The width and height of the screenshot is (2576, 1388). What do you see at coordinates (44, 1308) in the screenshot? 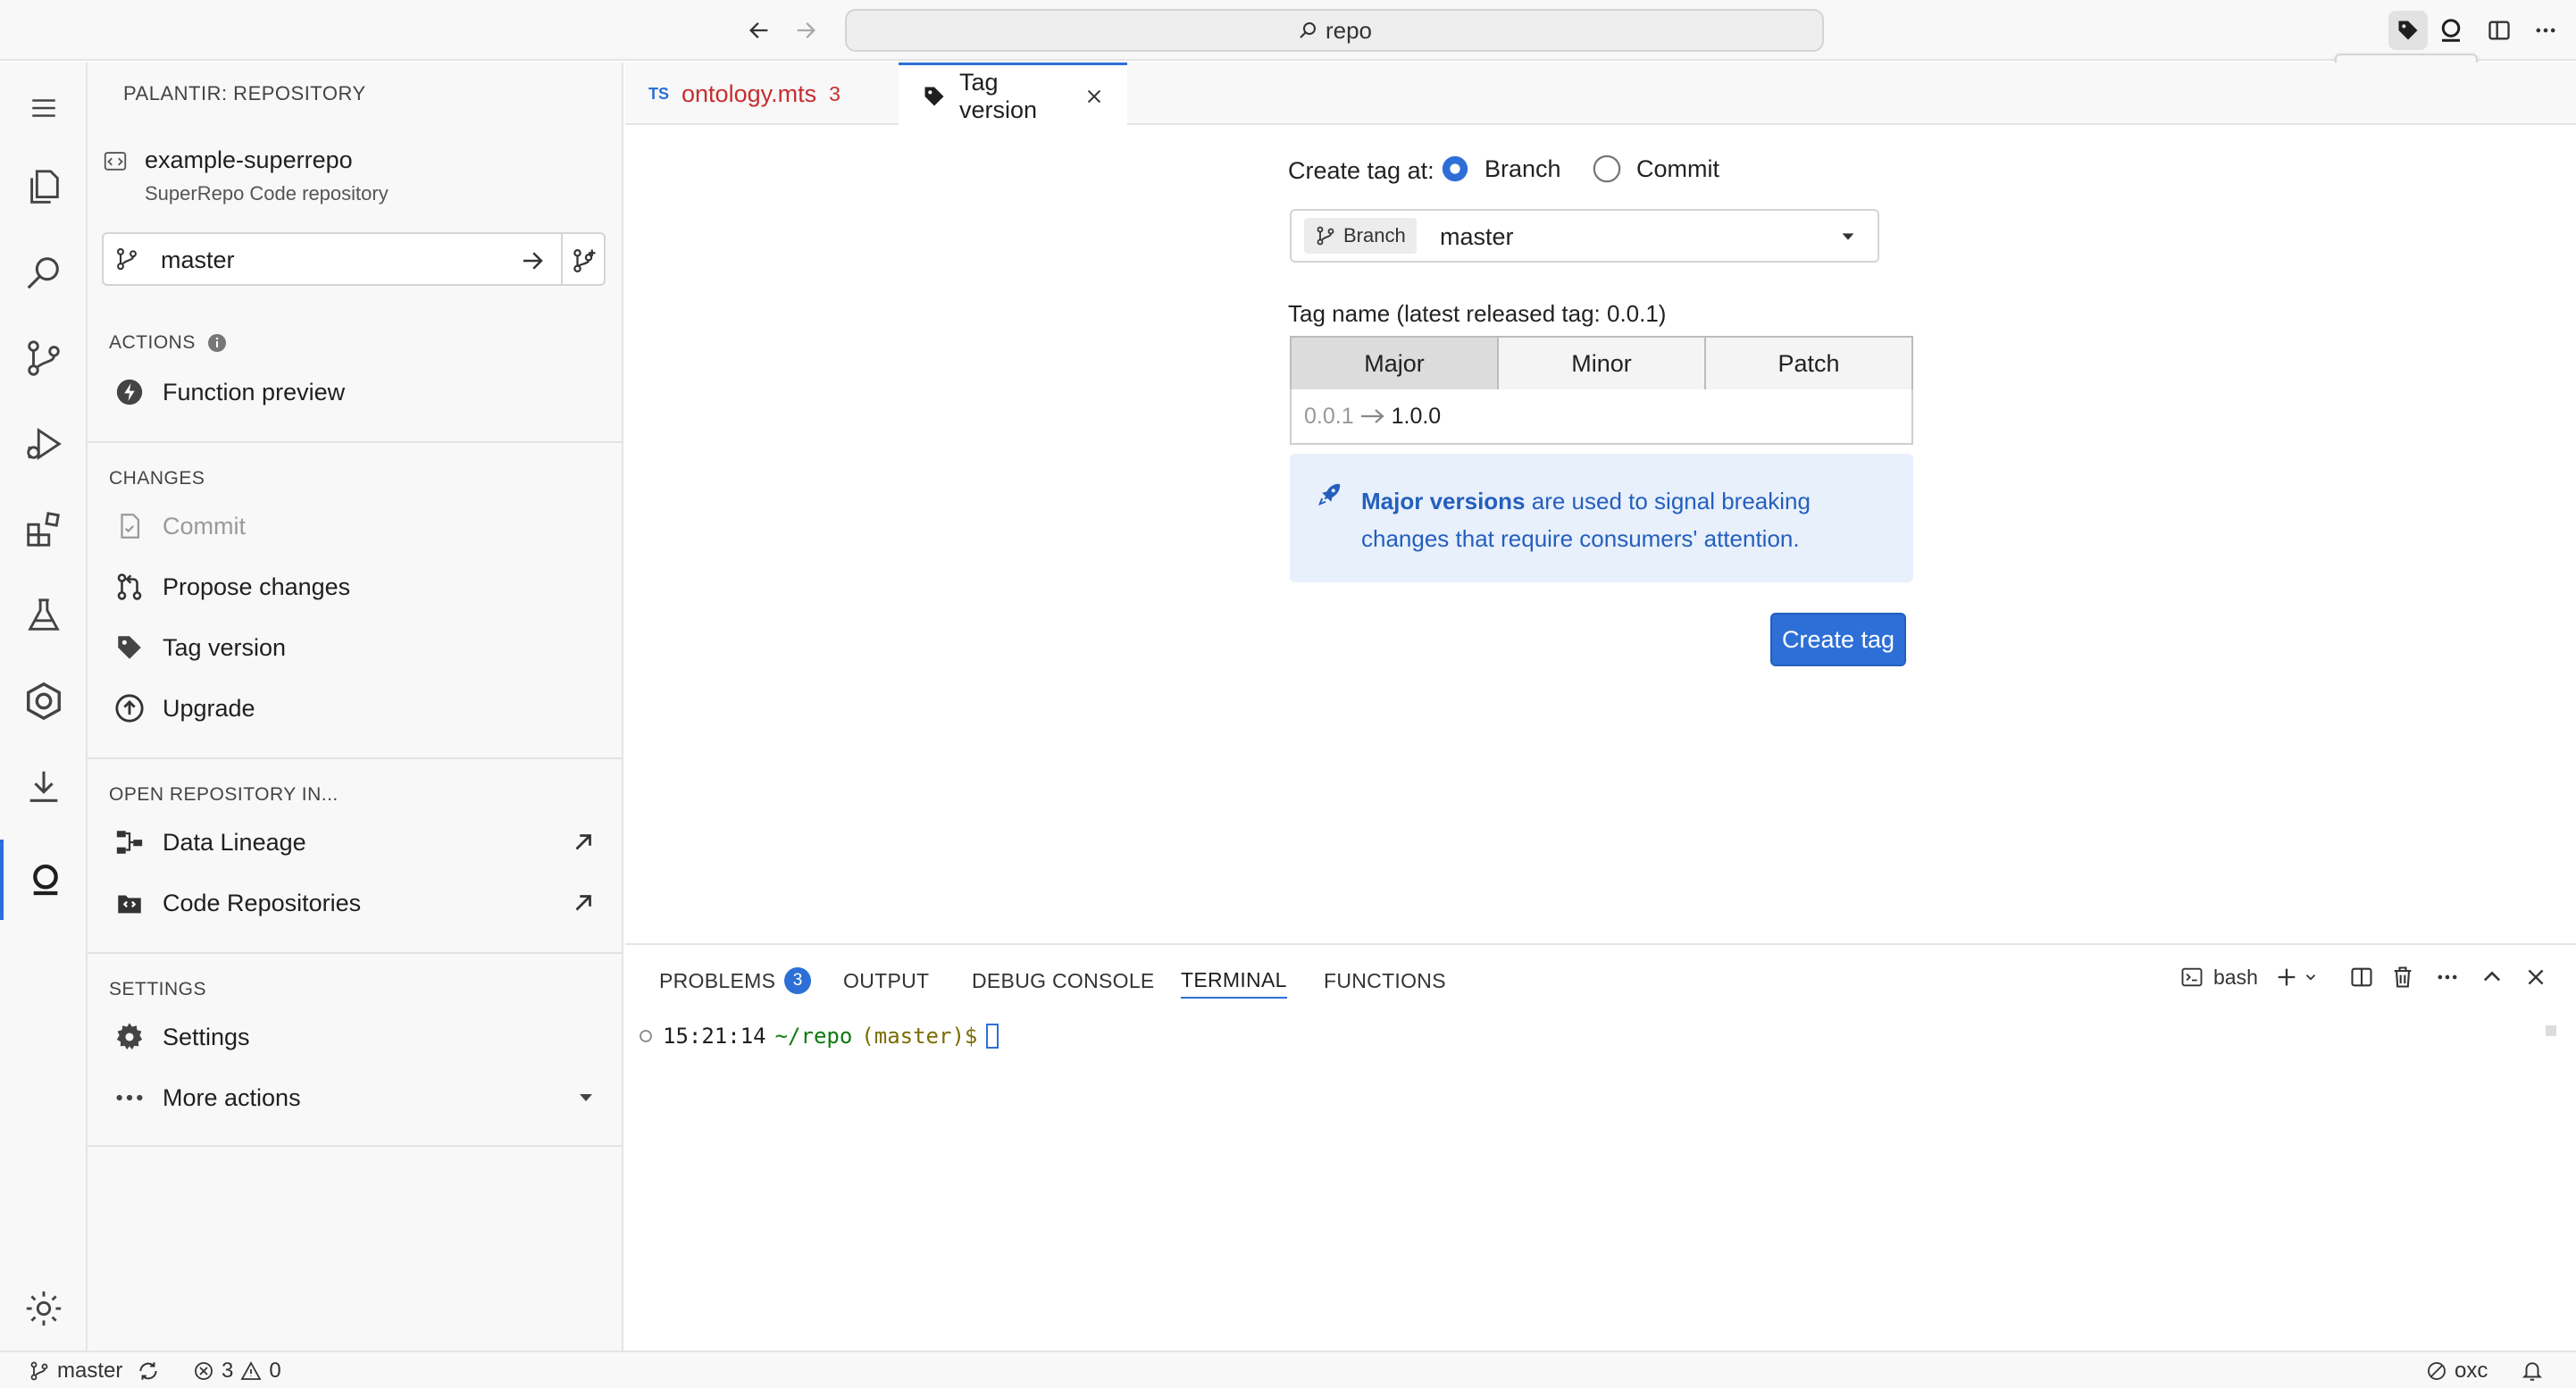
I see `settings-gear-icon` at bounding box center [44, 1308].